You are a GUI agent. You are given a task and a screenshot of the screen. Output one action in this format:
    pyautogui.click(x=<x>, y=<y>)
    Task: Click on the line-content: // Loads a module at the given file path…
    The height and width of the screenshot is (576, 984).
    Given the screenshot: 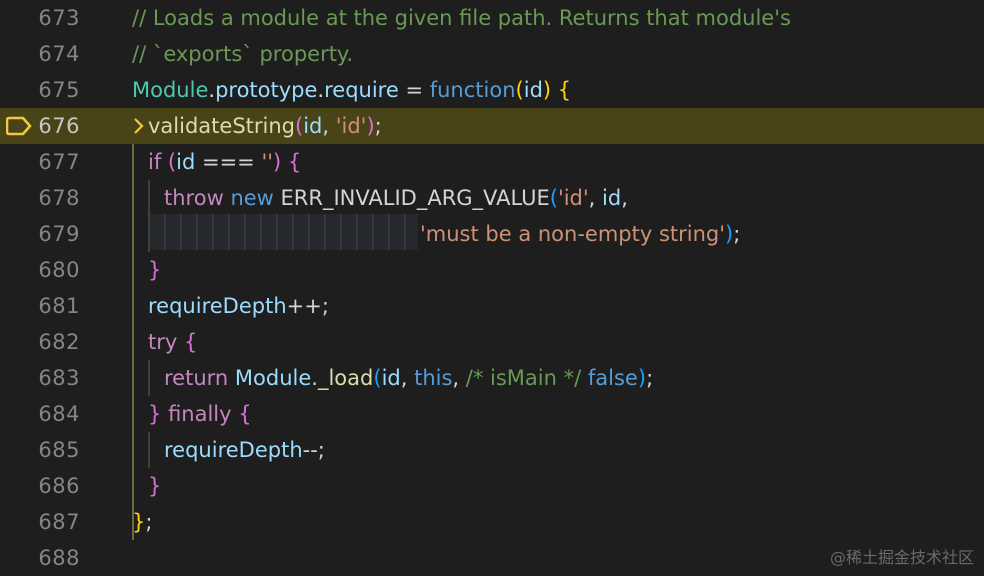 What is the action you would take?
    pyautogui.click(x=461, y=18)
    